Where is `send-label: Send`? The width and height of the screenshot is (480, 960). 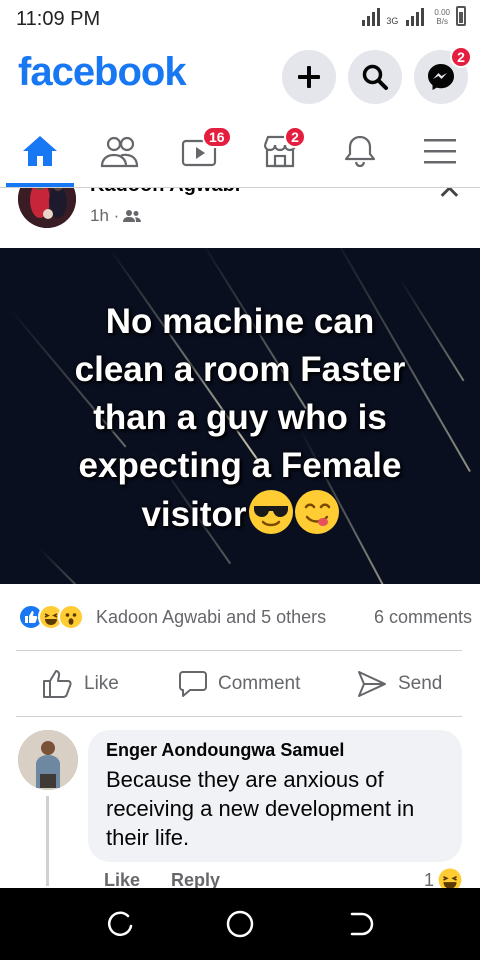 send-label: Send is located at coordinates (420, 683).